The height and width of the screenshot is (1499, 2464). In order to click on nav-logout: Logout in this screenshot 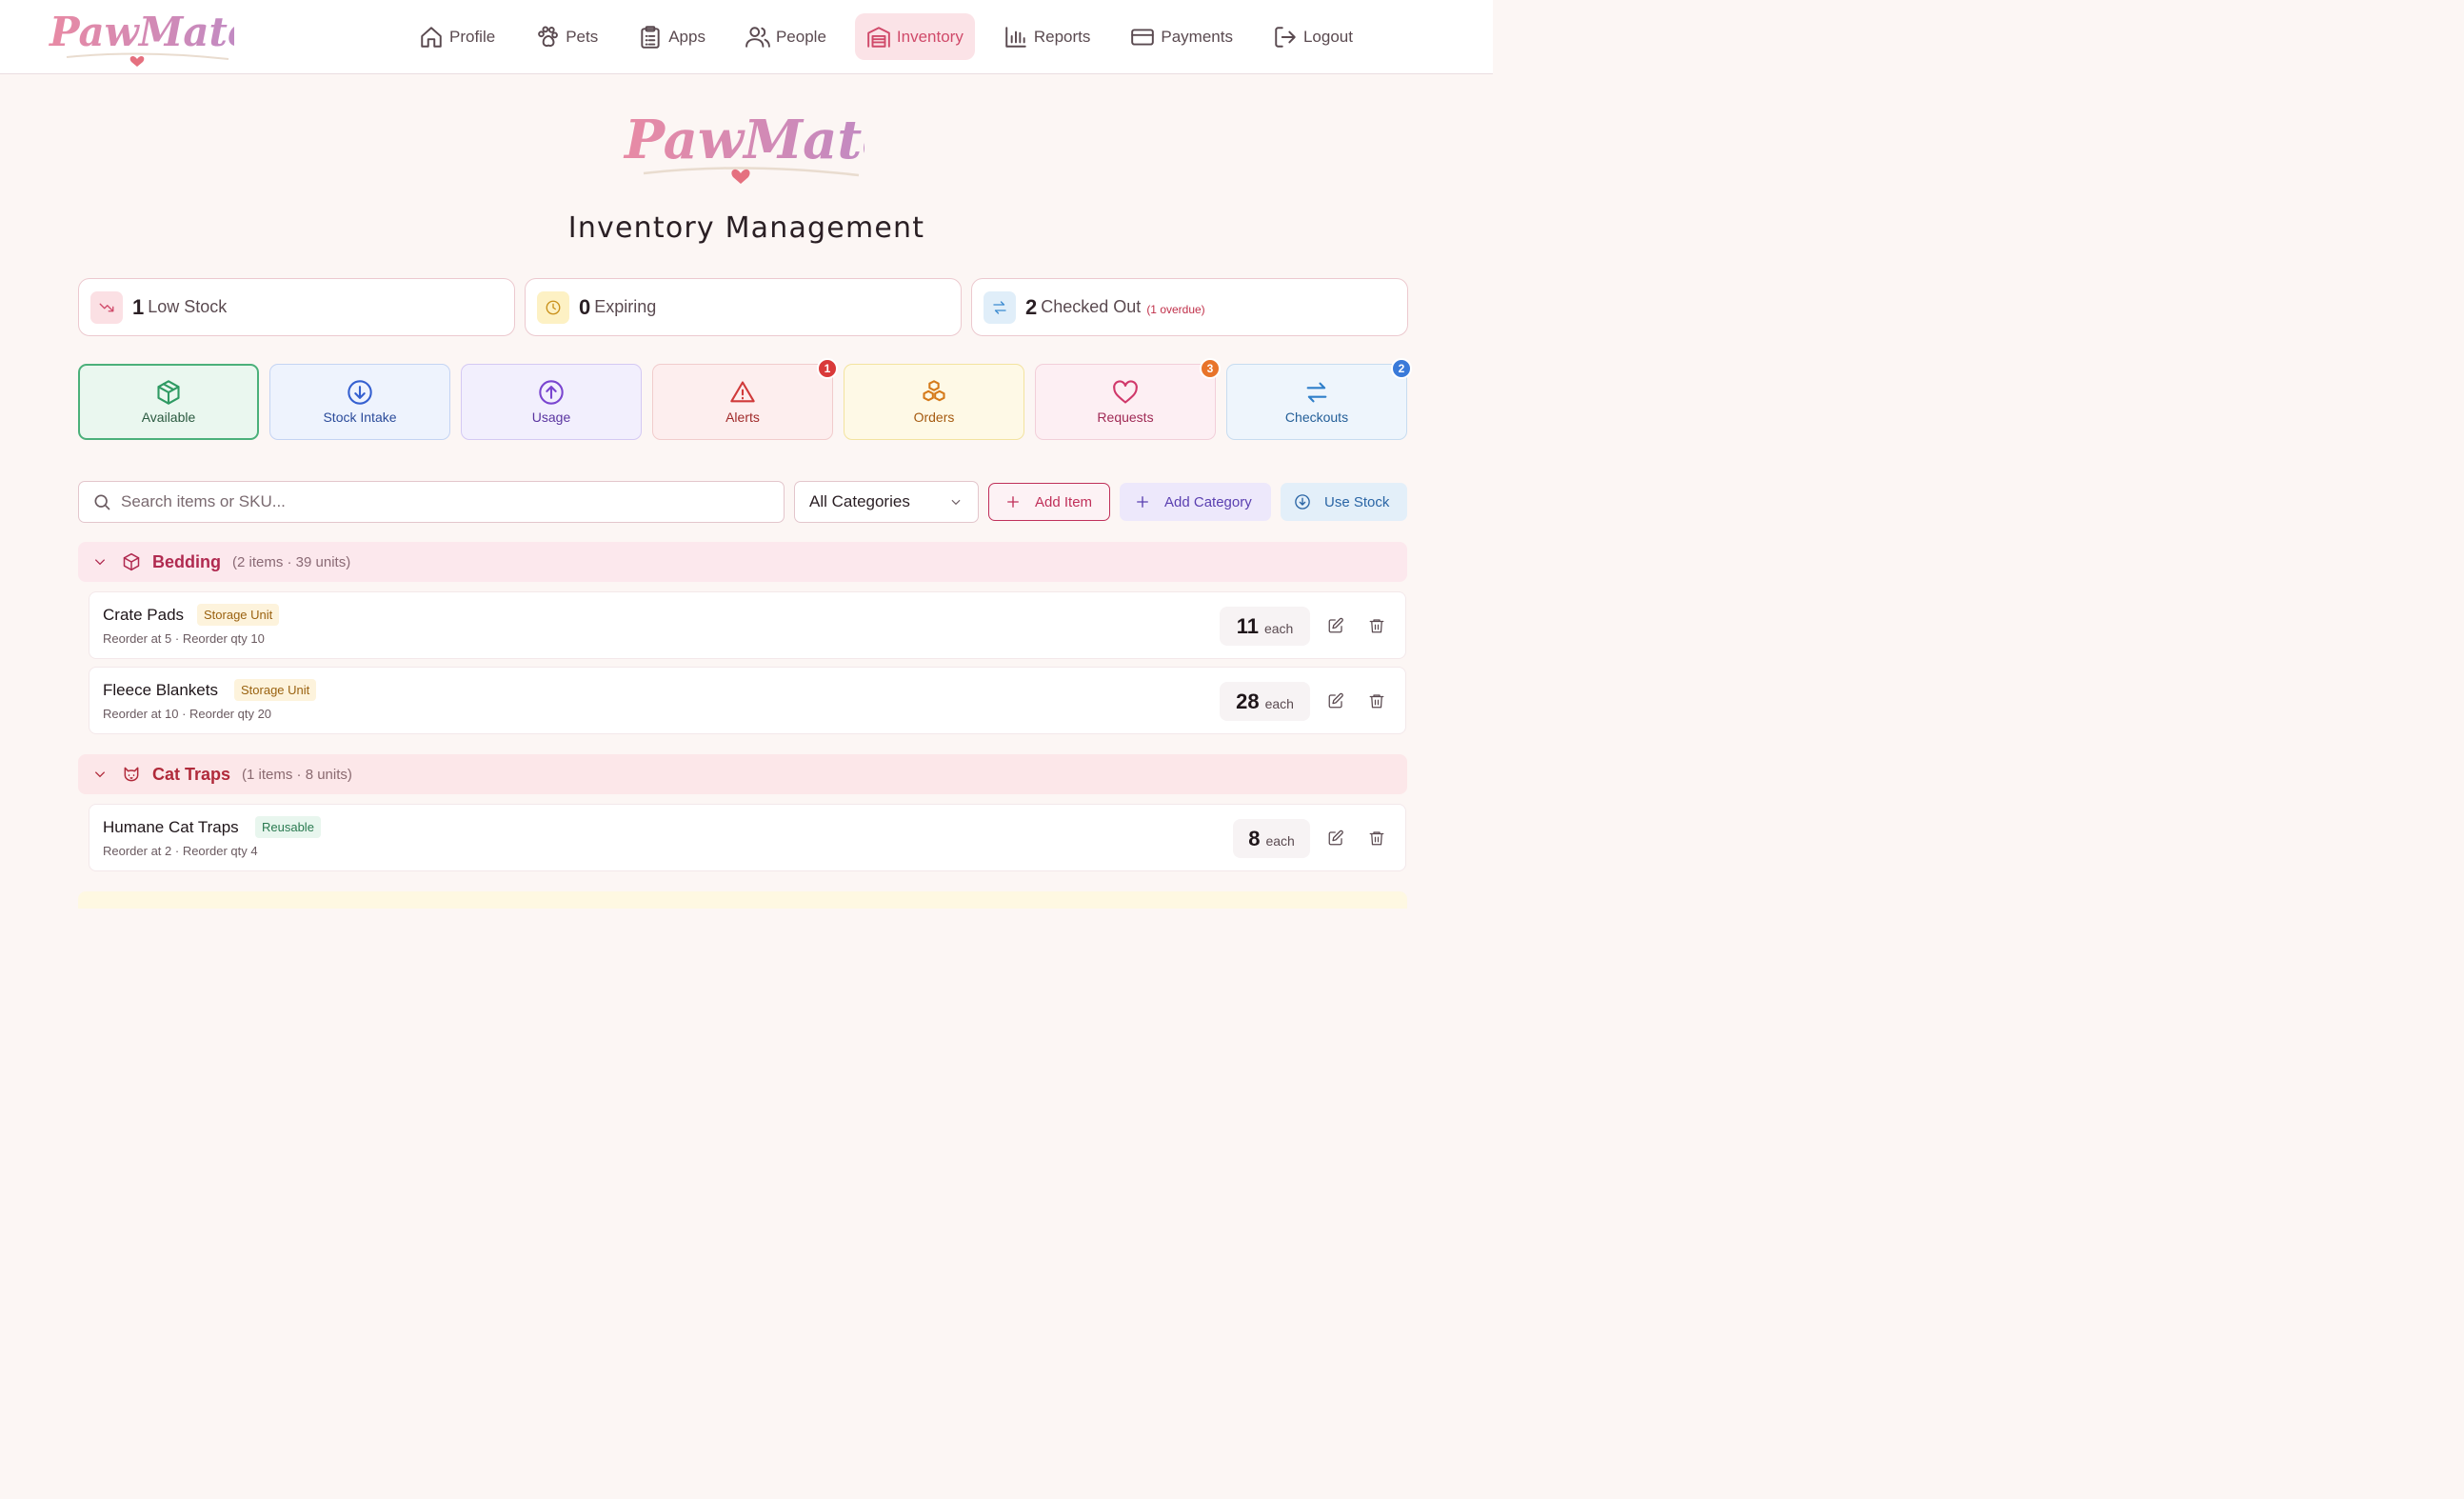, I will do `click(1313, 36)`.